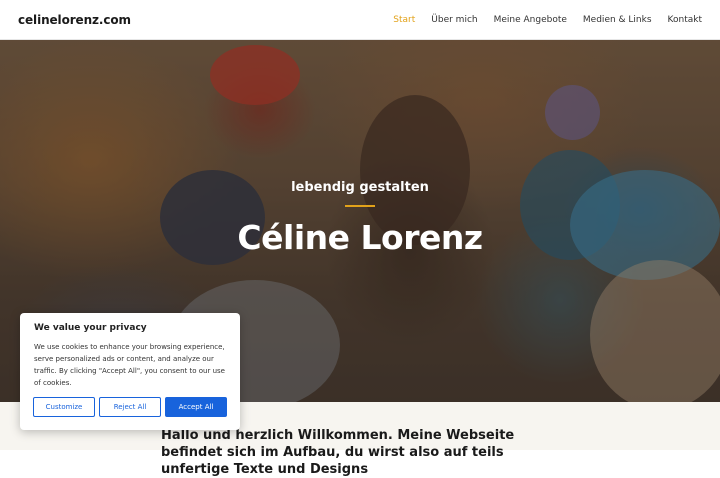 This screenshot has height=478, width=720. I want to click on reject-all-button: Reject All, so click(130, 407).